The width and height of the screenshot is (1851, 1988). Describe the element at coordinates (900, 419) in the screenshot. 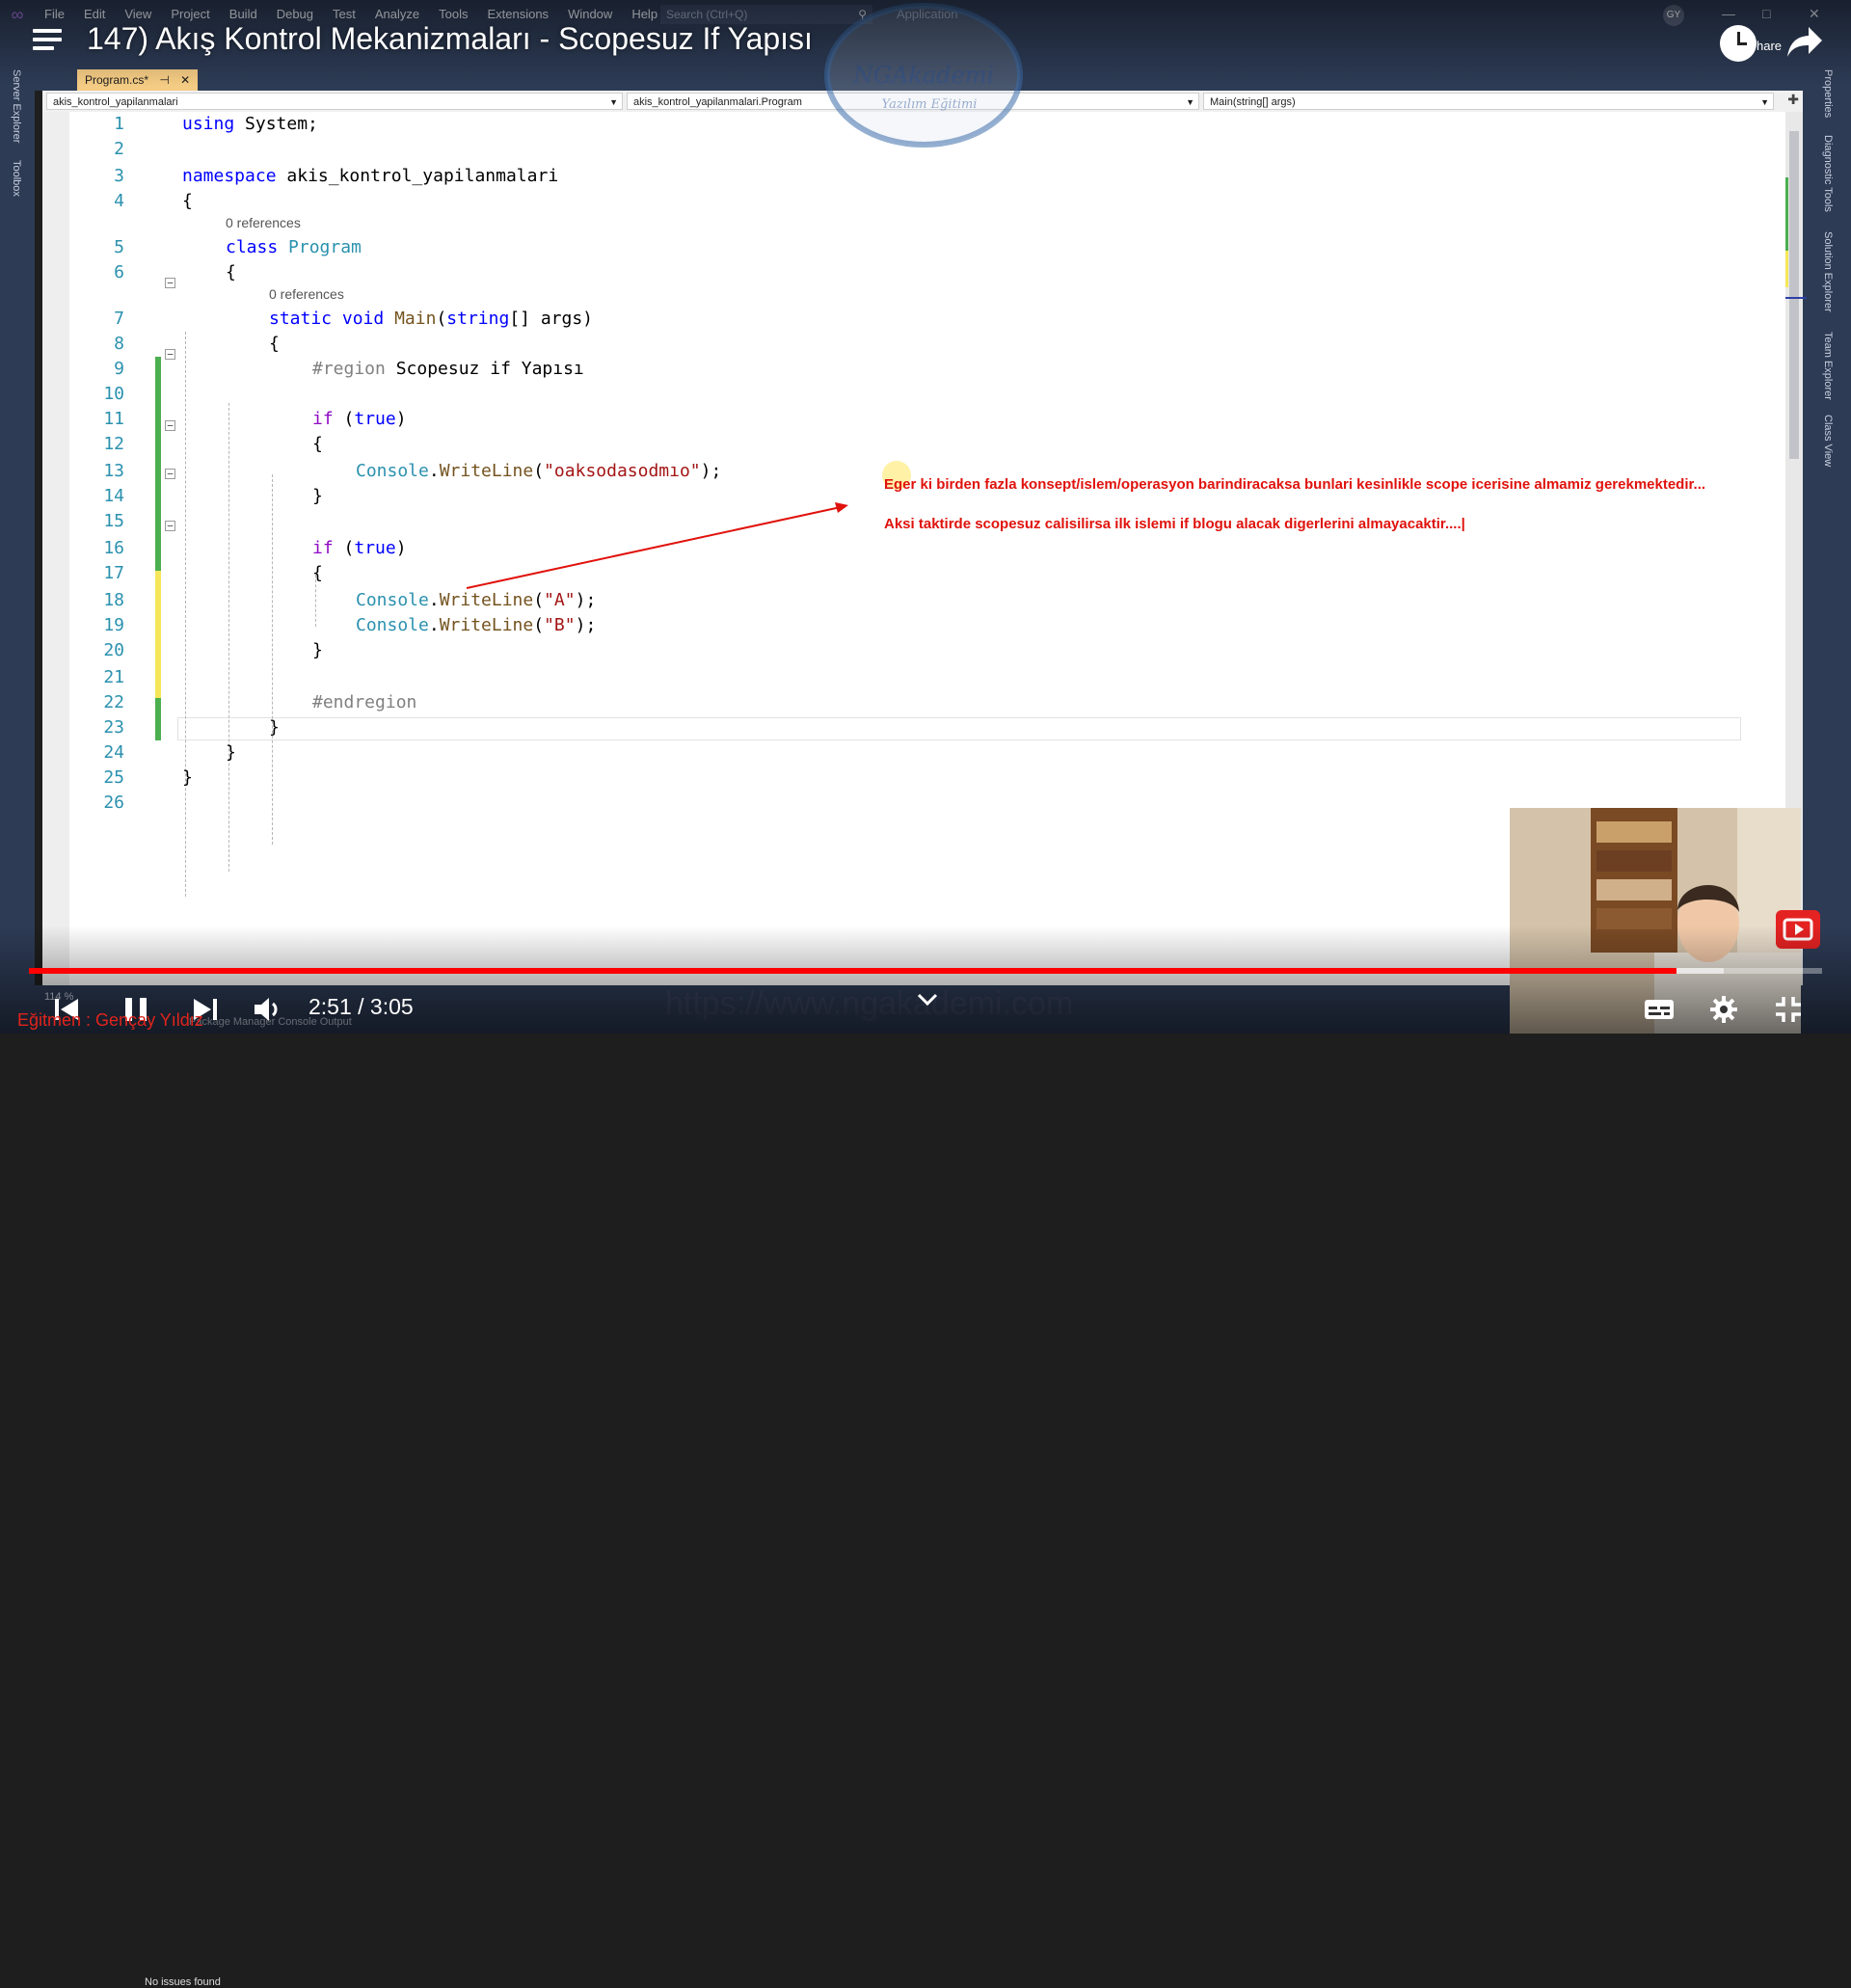

I see `code-line: 11 if (true)` at that location.